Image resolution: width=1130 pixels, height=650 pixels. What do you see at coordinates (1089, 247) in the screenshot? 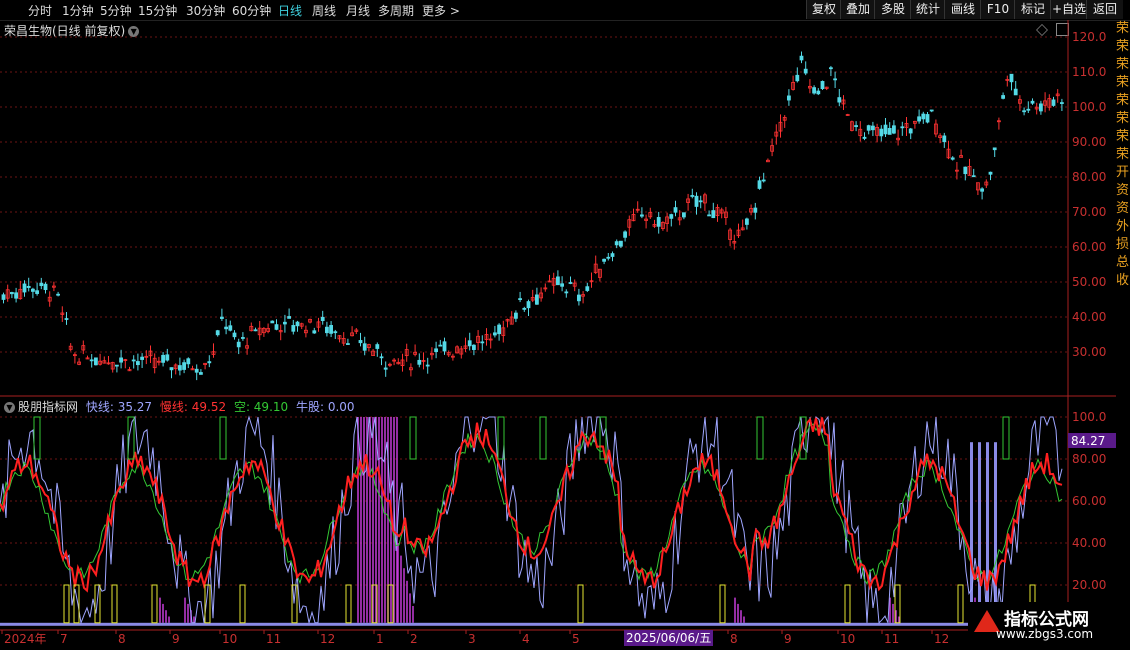
I see `price-tick-label: 60.00` at bounding box center [1089, 247].